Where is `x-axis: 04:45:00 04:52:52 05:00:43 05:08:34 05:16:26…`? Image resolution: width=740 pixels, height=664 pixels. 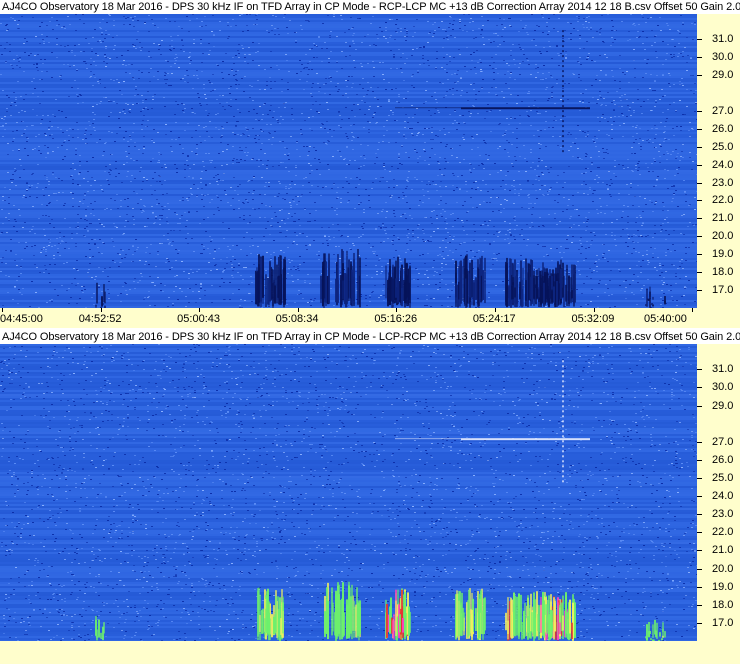
x-axis: 04:45:00 04:52:52 05:00:43 05:08:34 05:16:26… is located at coordinates (370, 318).